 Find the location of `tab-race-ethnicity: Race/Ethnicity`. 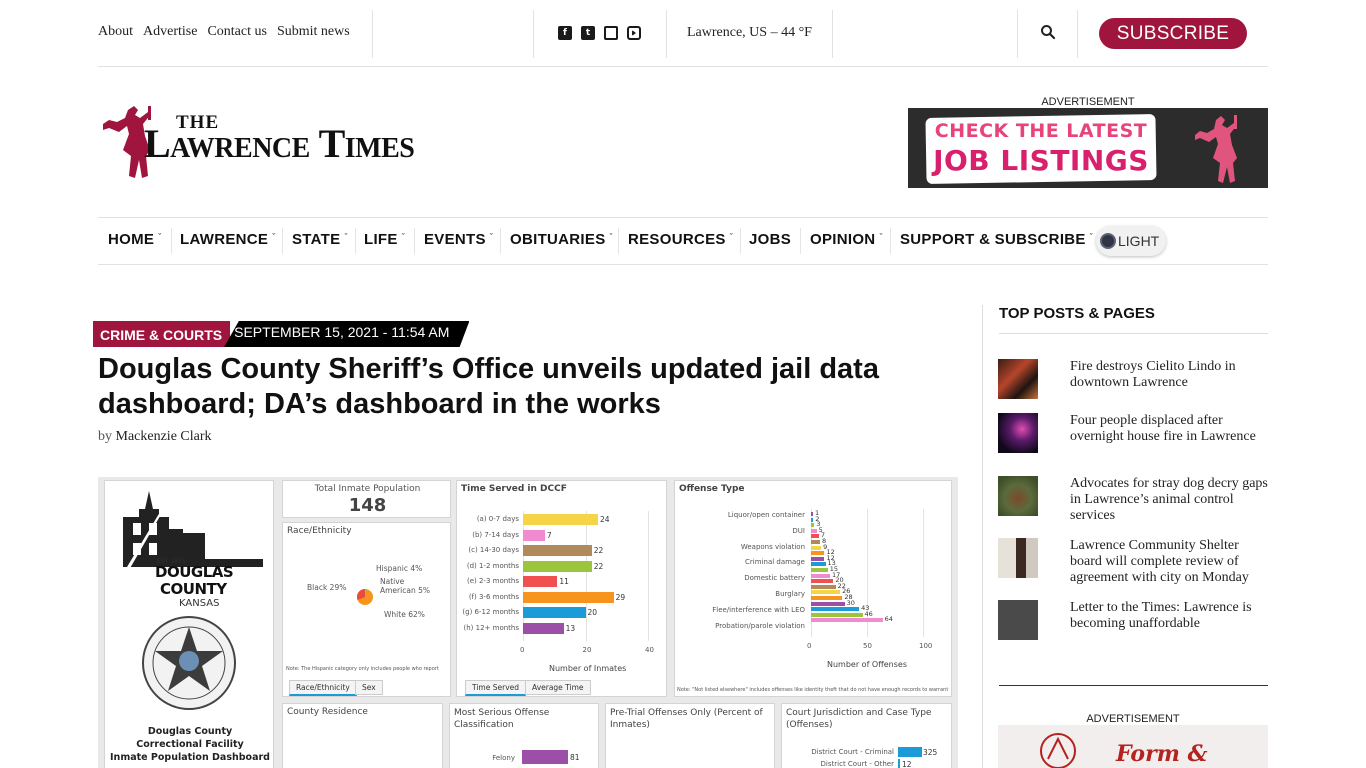

tab-race-ethnicity: Race/Ethnicity is located at coordinates (323, 688).